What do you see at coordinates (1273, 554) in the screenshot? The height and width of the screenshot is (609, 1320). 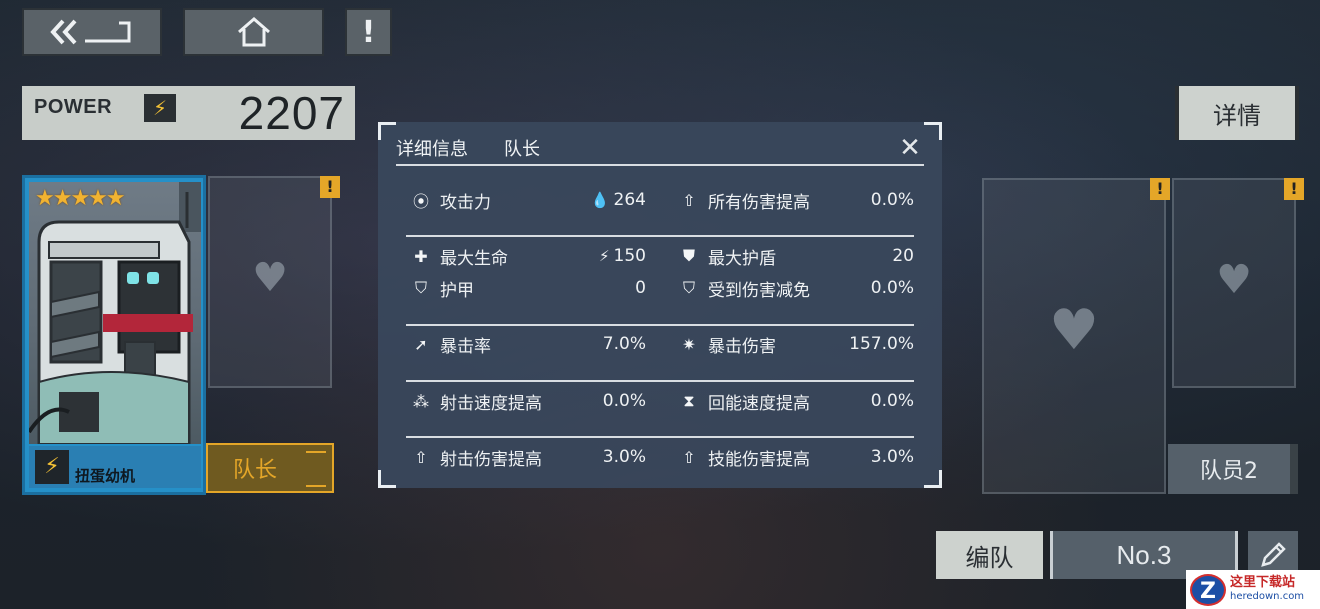 I see `pencil-icon` at bounding box center [1273, 554].